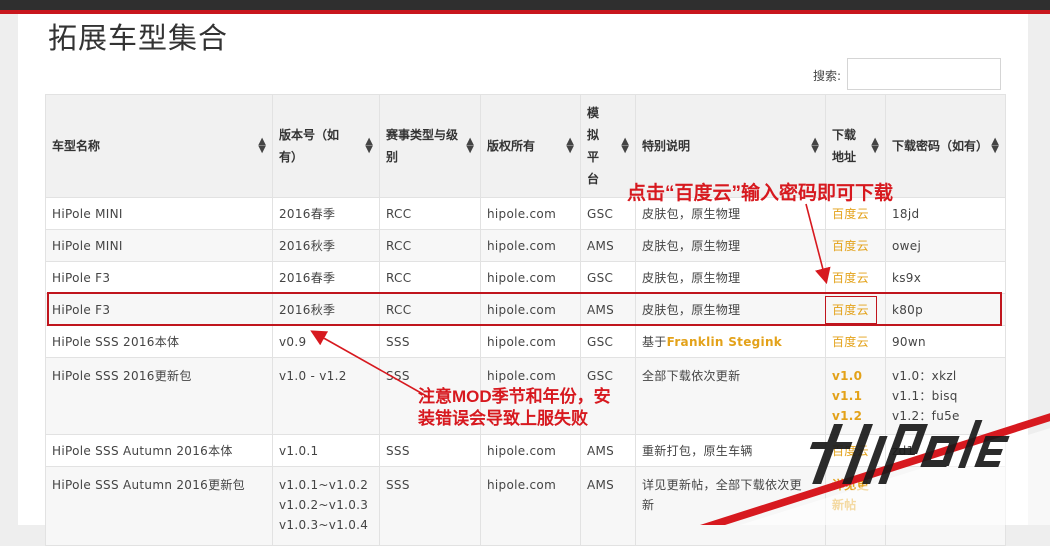 Image resolution: width=1050 pixels, height=546 pixels. Describe the element at coordinates (370, 364) in the screenshot. I see `arrow-to-version` at that location.